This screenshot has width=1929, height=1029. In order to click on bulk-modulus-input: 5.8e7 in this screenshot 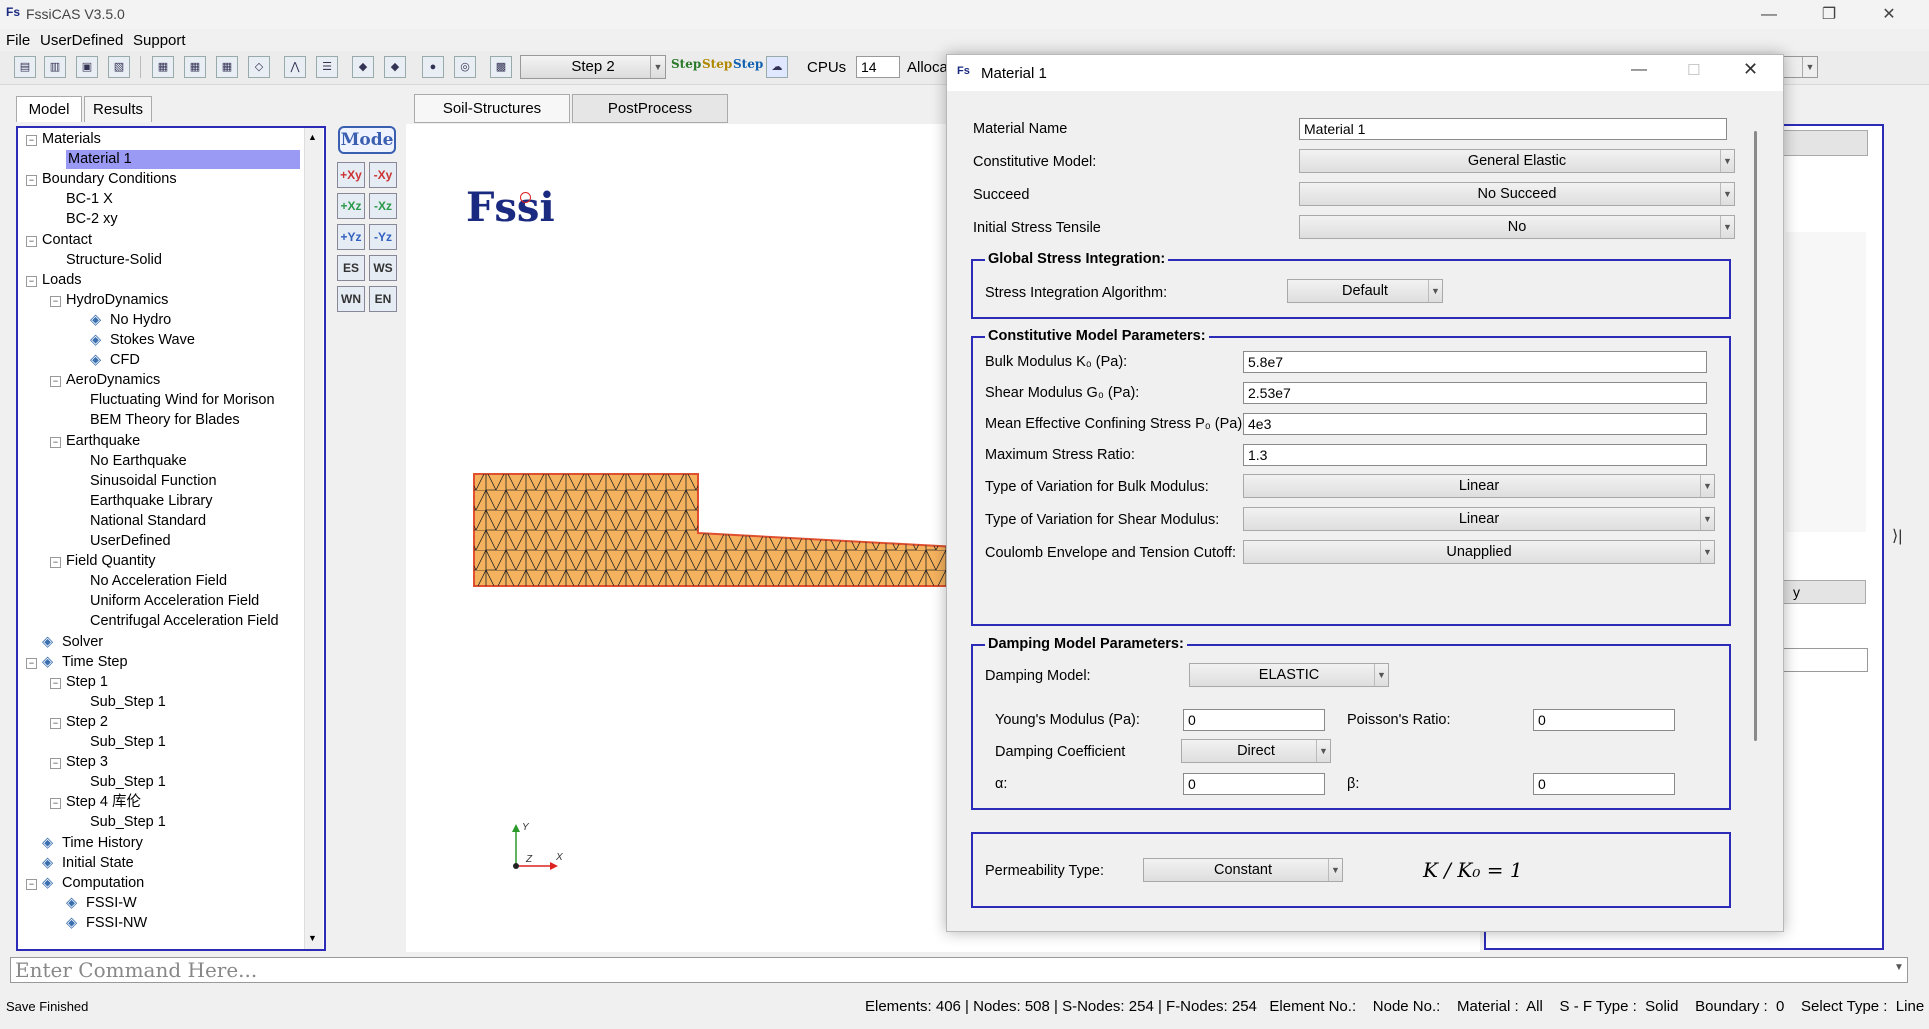, I will do `click(1475, 362)`.